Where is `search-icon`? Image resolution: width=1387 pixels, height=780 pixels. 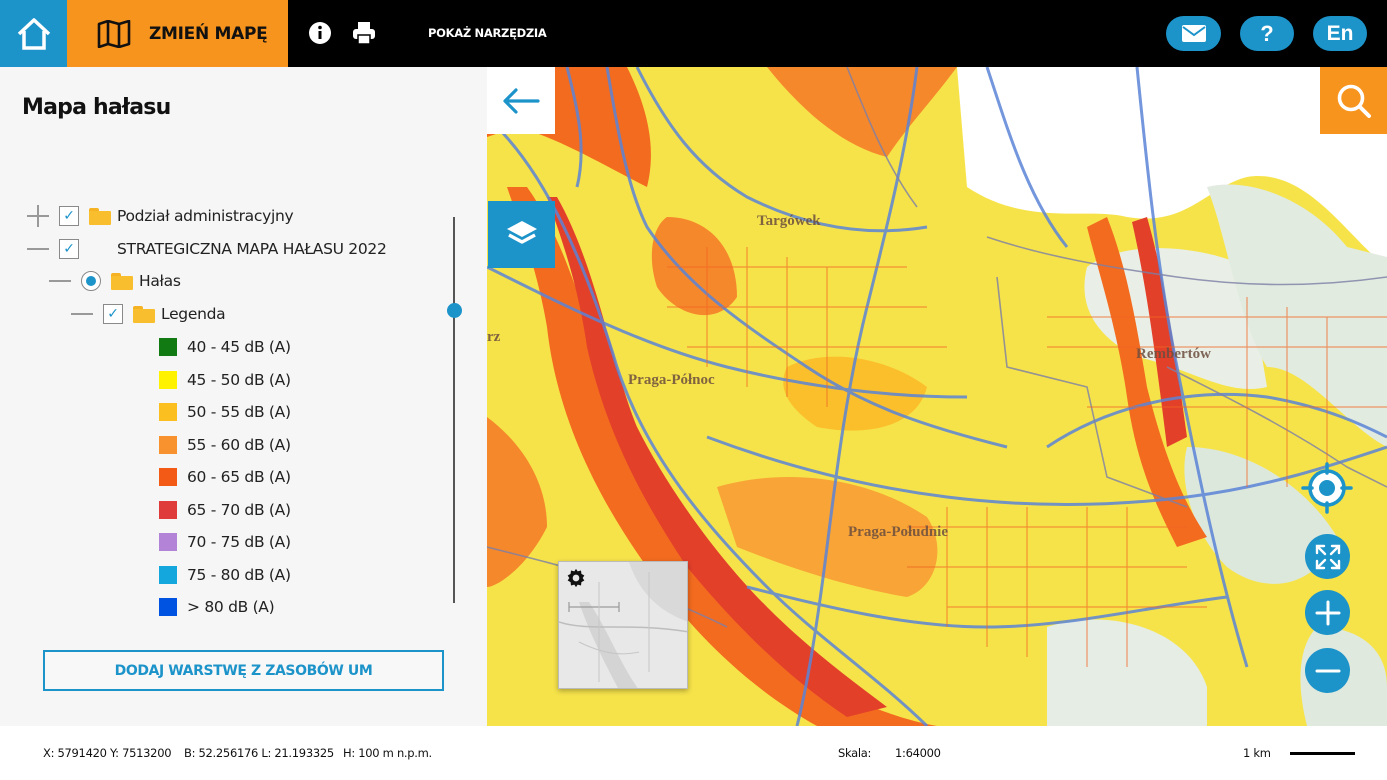
search-icon is located at coordinates (1354, 101).